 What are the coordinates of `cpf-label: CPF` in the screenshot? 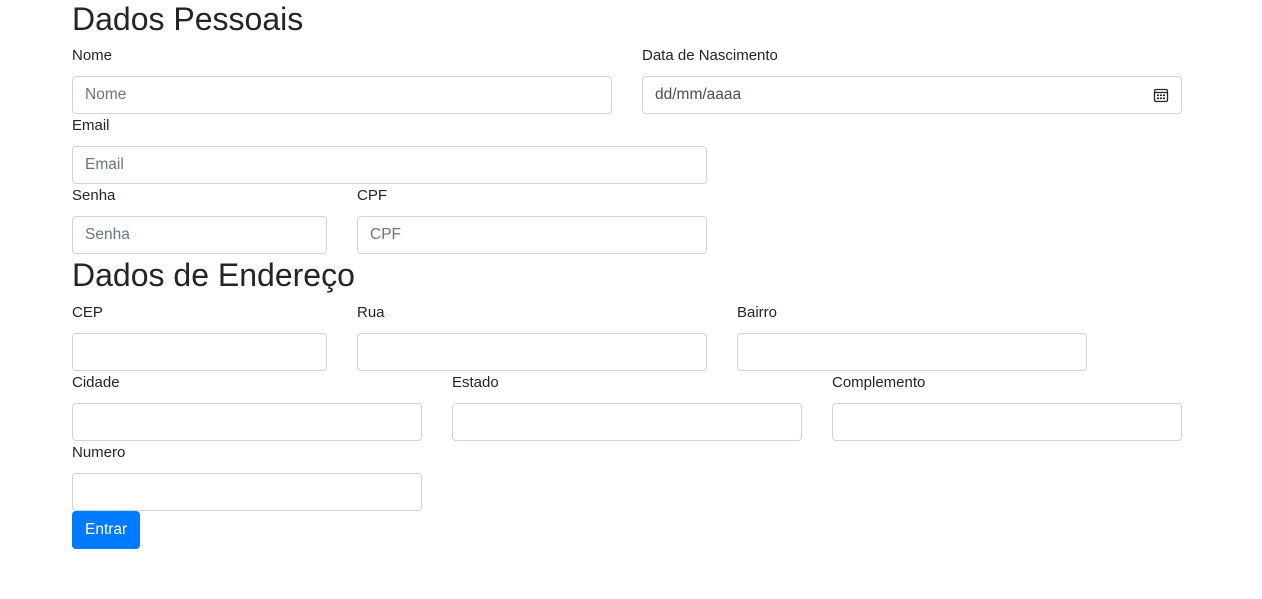 It's located at (372, 195).